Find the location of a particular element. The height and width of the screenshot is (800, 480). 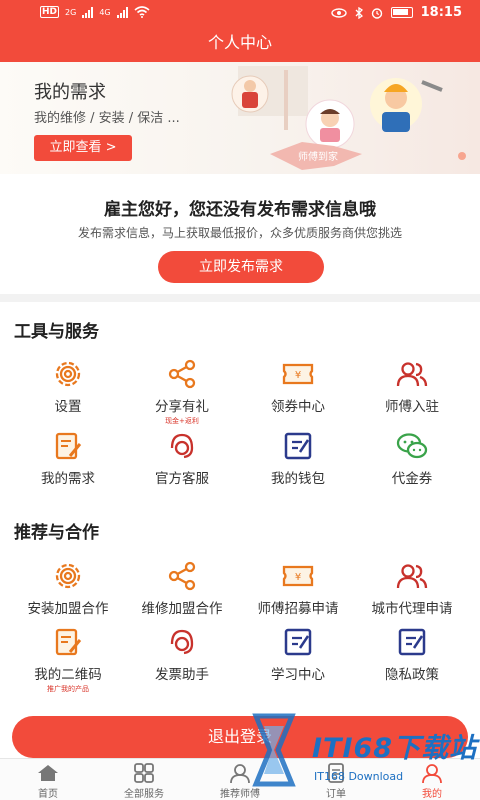

home-icon is located at coordinates (48, 773).